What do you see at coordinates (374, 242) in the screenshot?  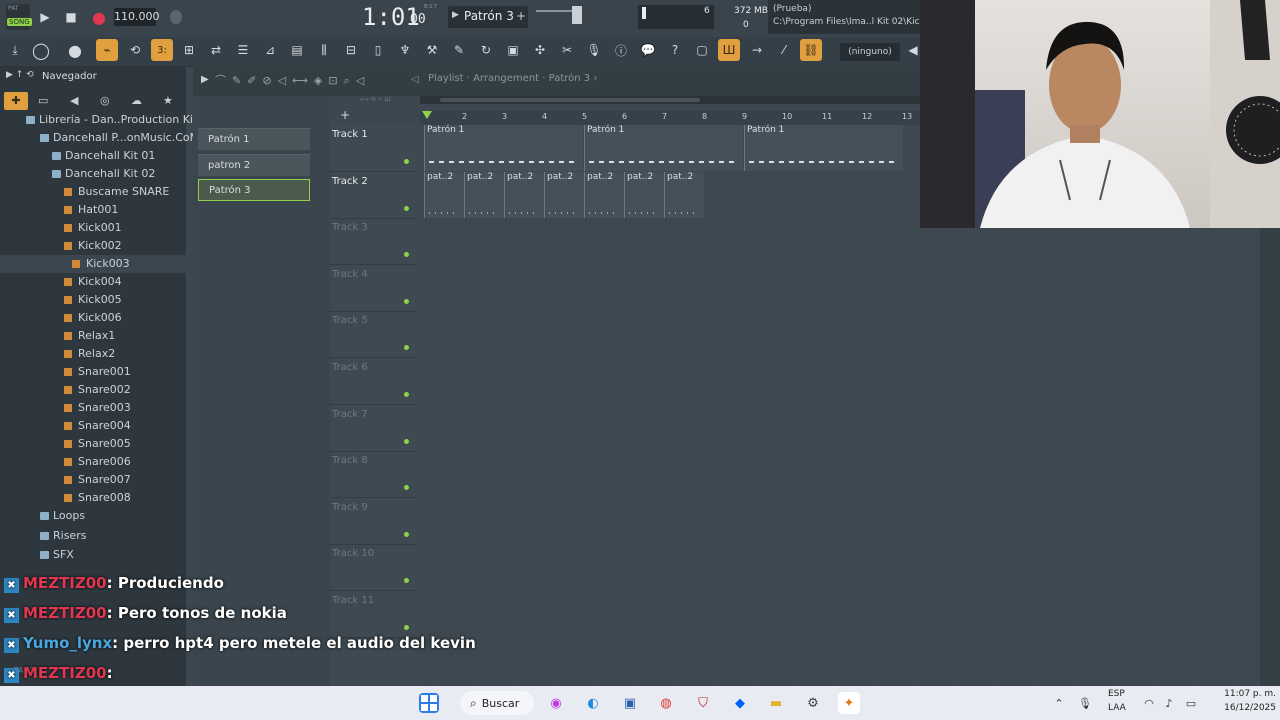 I see `track-header: Track 3` at bounding box center [374, 242].